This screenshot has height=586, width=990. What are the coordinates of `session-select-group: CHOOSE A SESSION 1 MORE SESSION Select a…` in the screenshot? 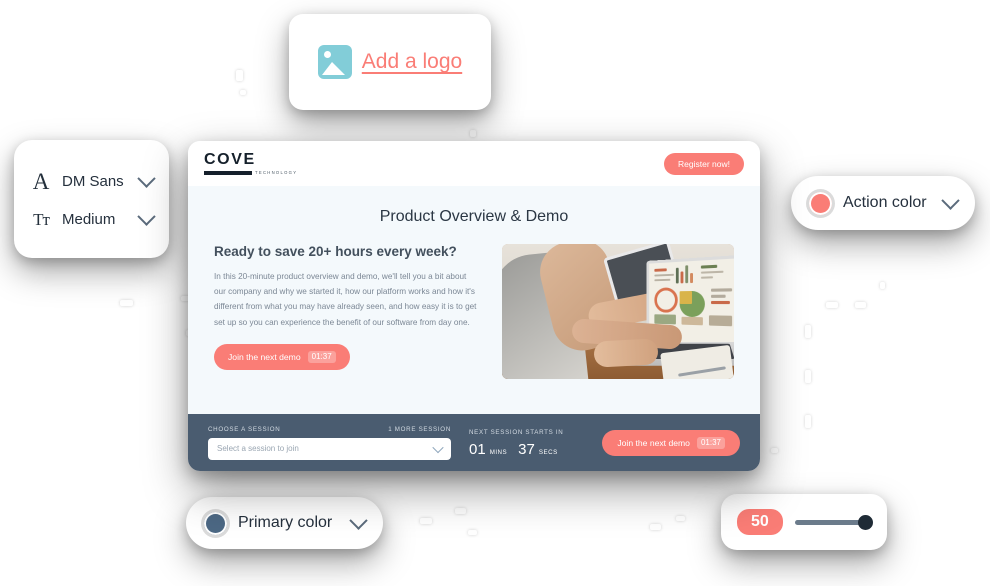 It's located at (329, 443).